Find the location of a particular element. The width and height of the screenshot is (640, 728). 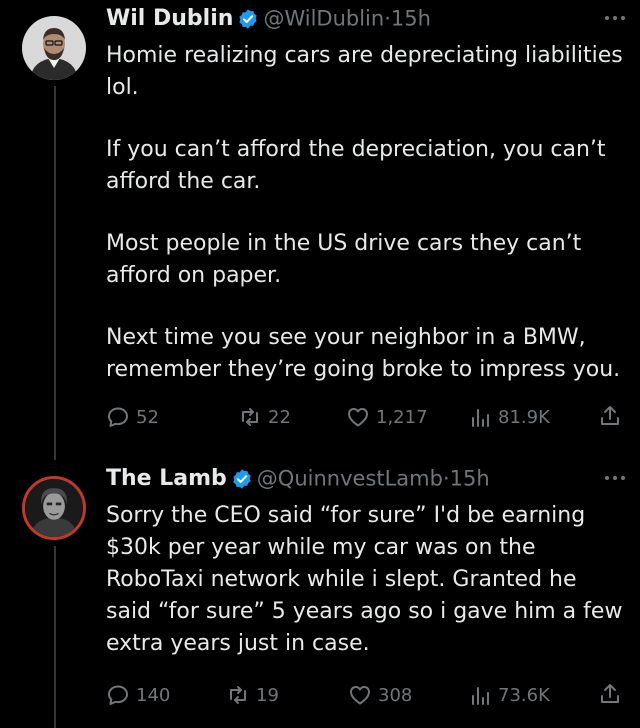

thread-line-top is located at coordinates (55, 273).